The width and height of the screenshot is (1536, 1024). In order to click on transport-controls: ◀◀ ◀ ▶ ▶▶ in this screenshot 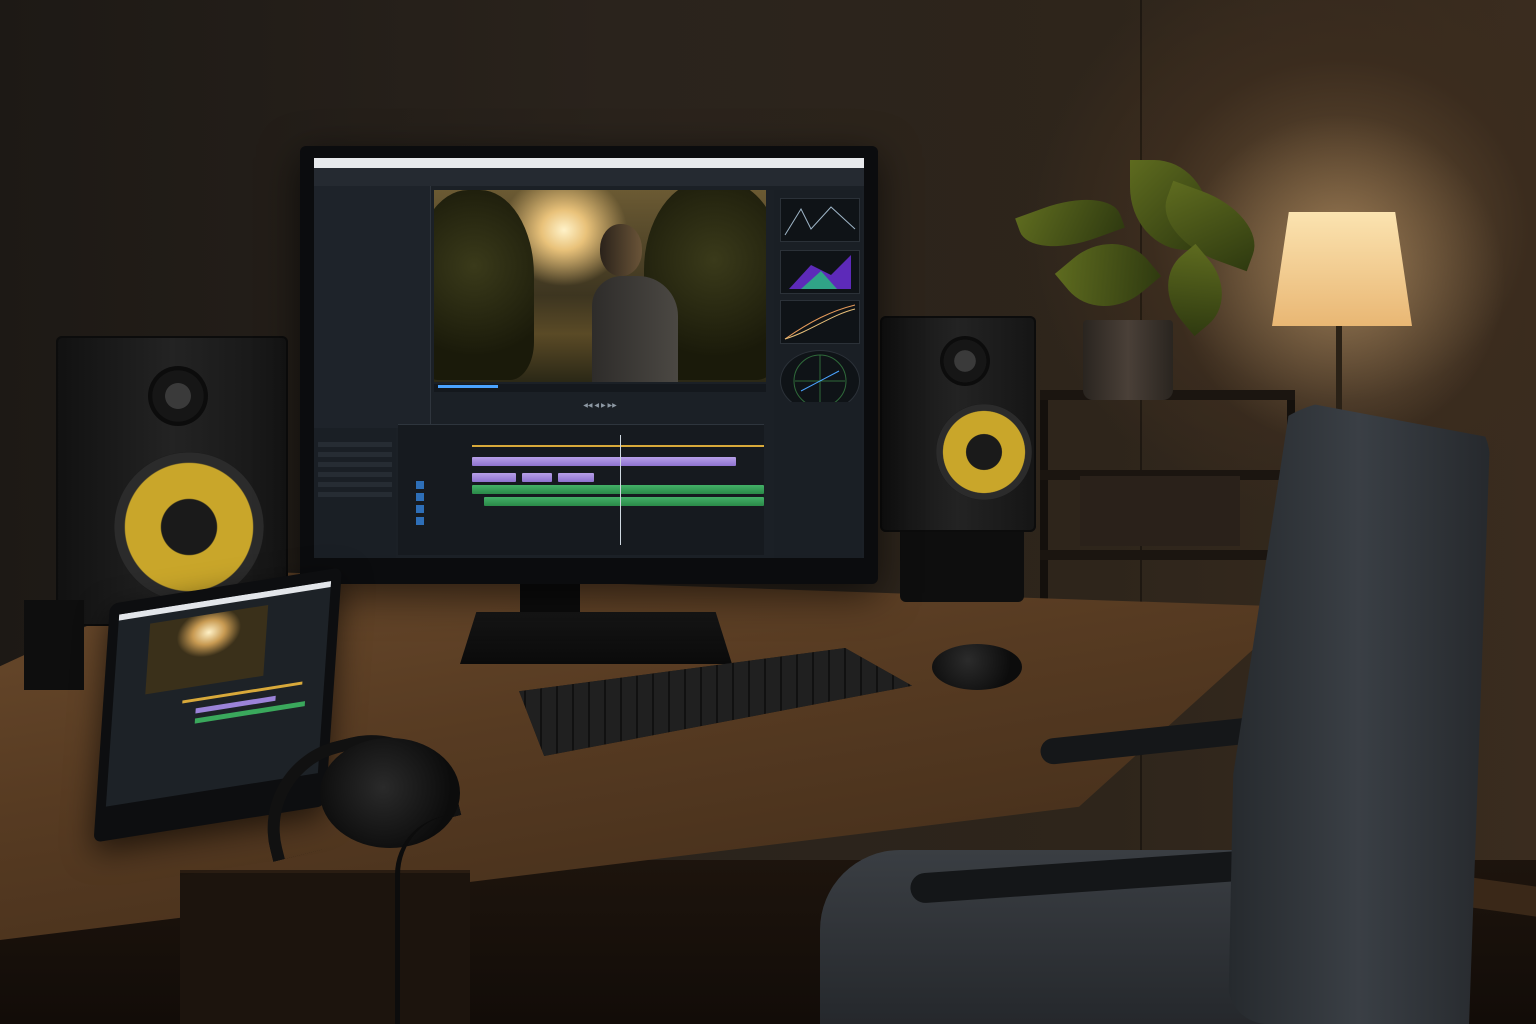, I will do `click(600, 407)`.